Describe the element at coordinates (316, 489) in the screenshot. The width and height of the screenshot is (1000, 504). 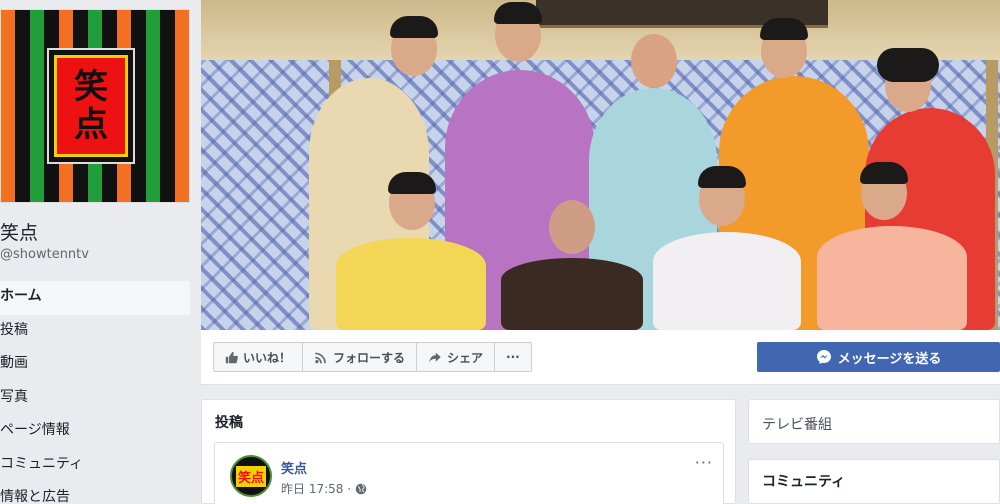
I see `post-time-text: 昨日 17:58 ·` at that location.